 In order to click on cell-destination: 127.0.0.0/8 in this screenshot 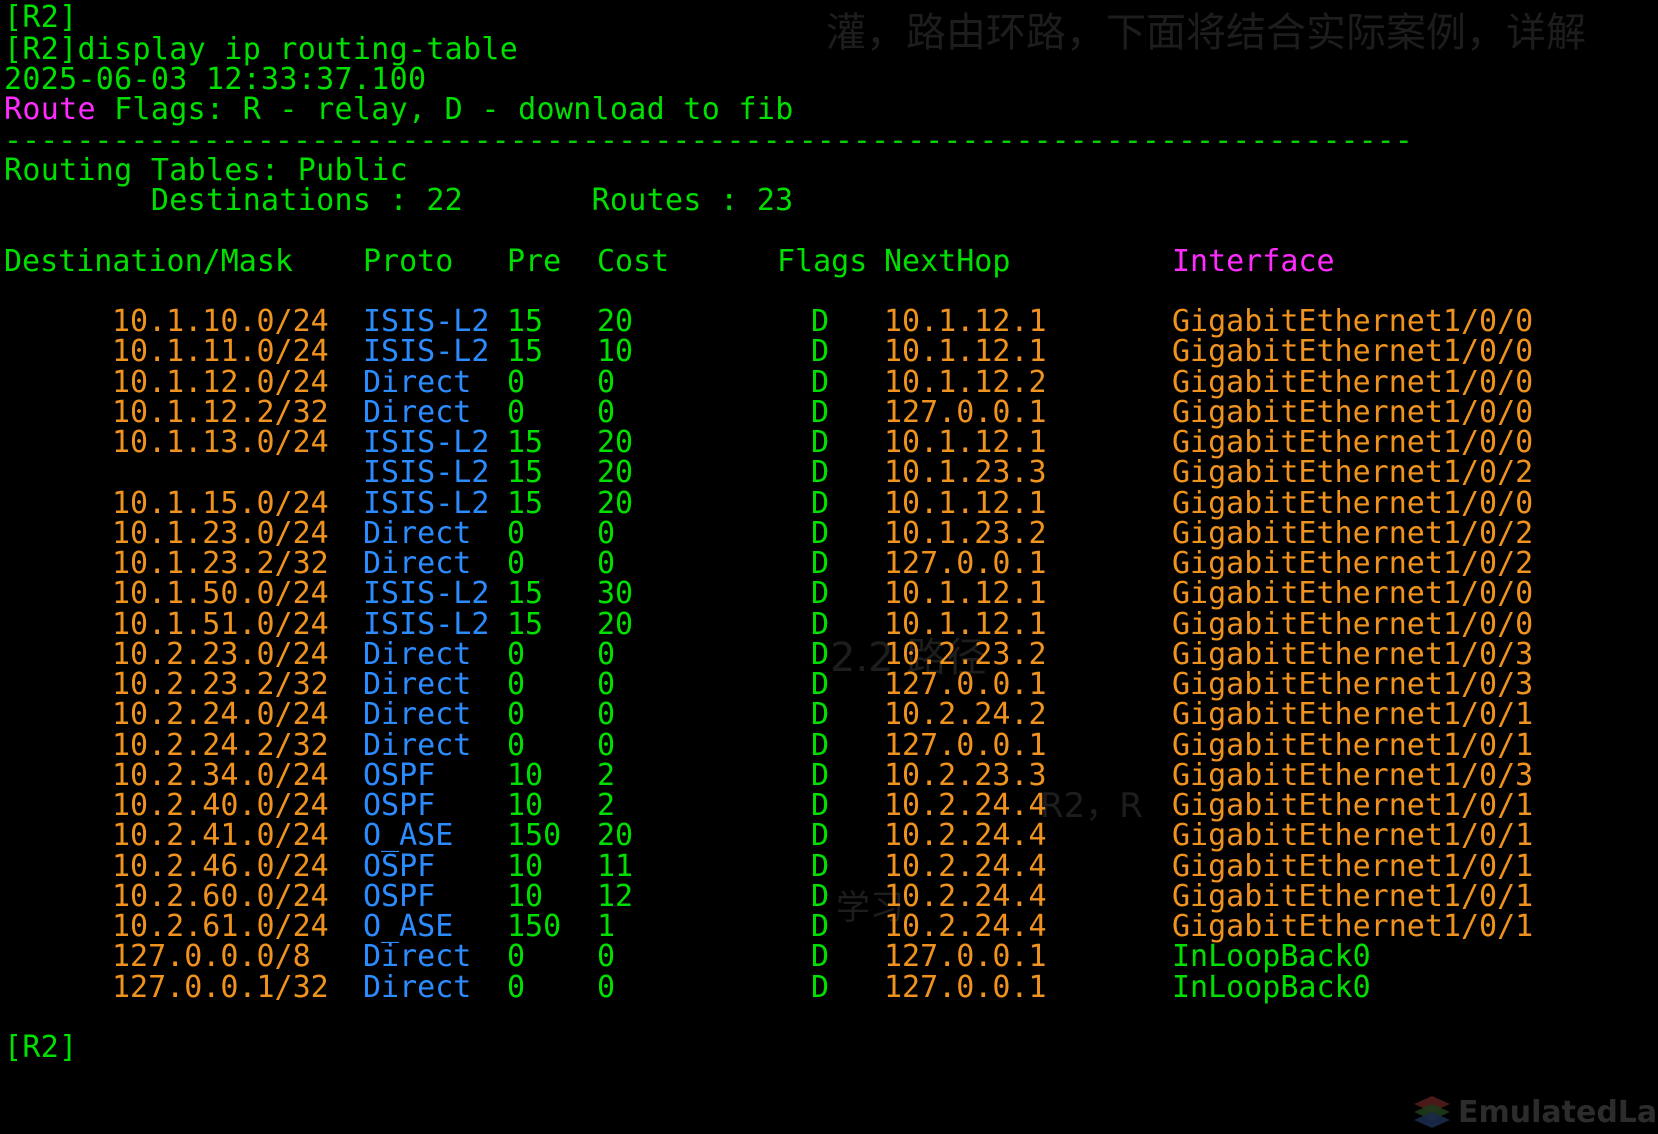, I will do `click(211, 957)`.